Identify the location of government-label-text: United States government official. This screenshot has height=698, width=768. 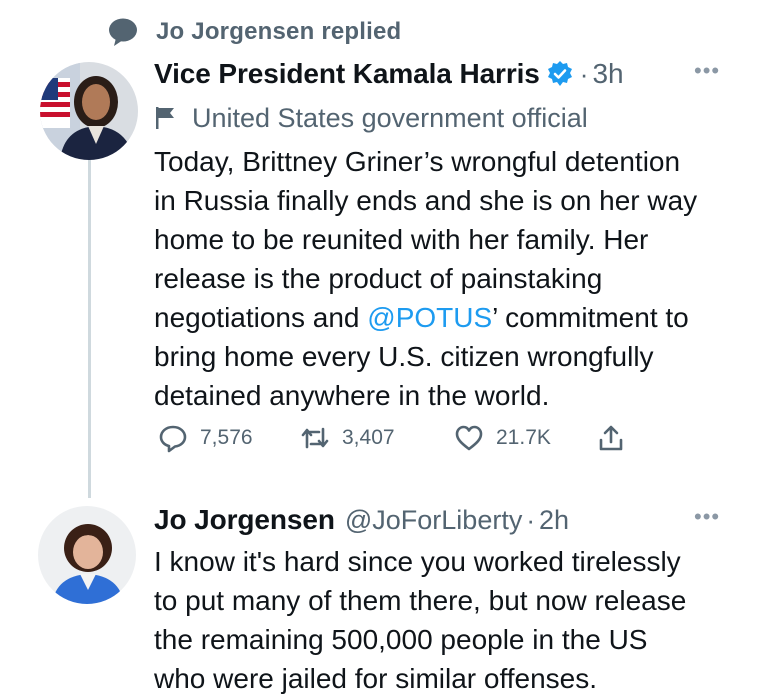
(390, 117).